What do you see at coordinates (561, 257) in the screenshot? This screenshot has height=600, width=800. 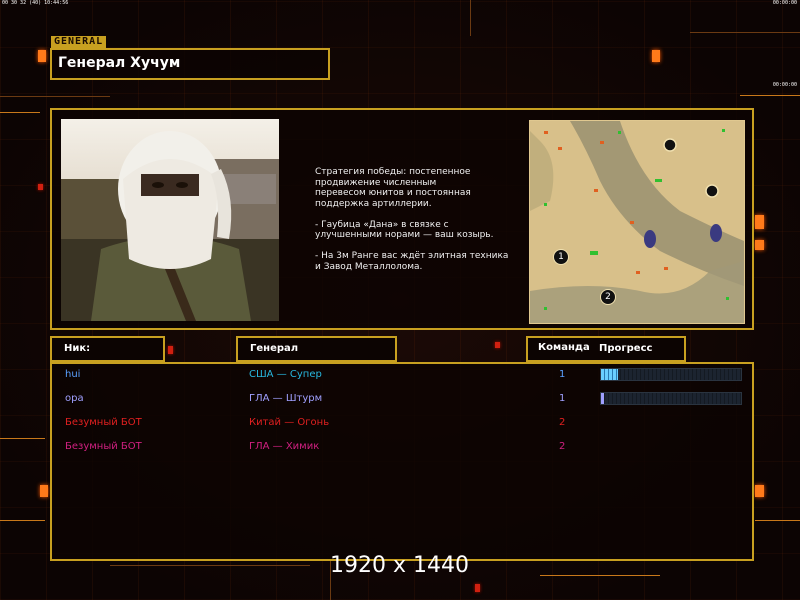 I see `start-position-1: 1` at bounding box center [561, 257].